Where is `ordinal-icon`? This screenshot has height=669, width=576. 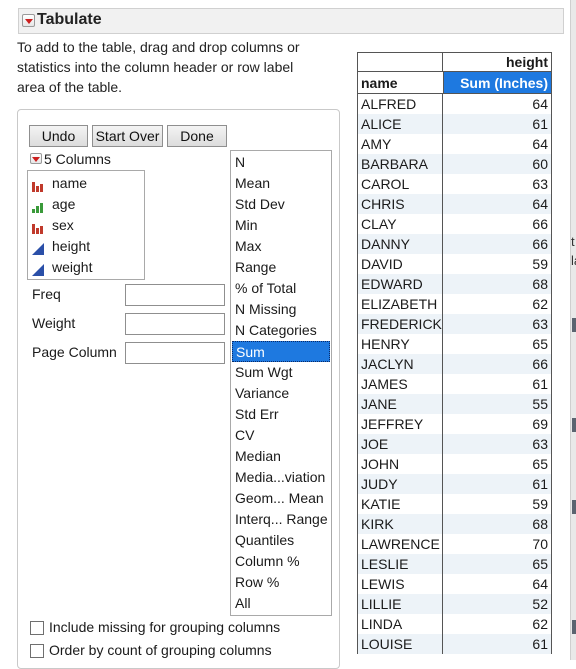
ordinal-icon is located at coordinates (38, 205).